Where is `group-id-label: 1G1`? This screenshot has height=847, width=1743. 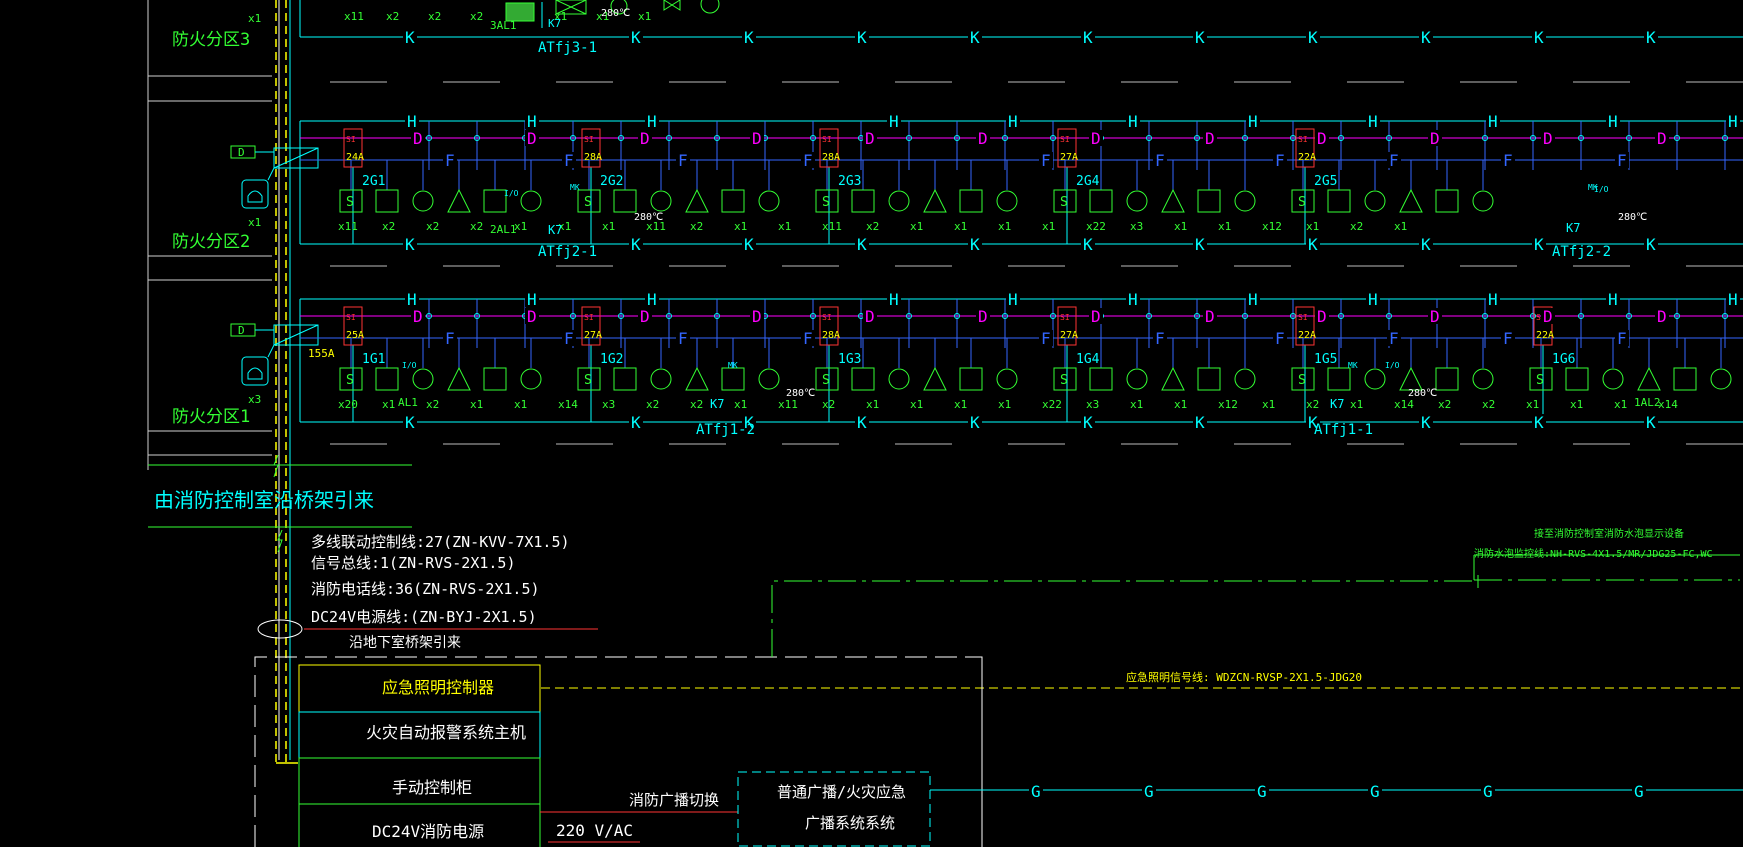
group-id-label: 1G1 is located at coordinates (373, 359).